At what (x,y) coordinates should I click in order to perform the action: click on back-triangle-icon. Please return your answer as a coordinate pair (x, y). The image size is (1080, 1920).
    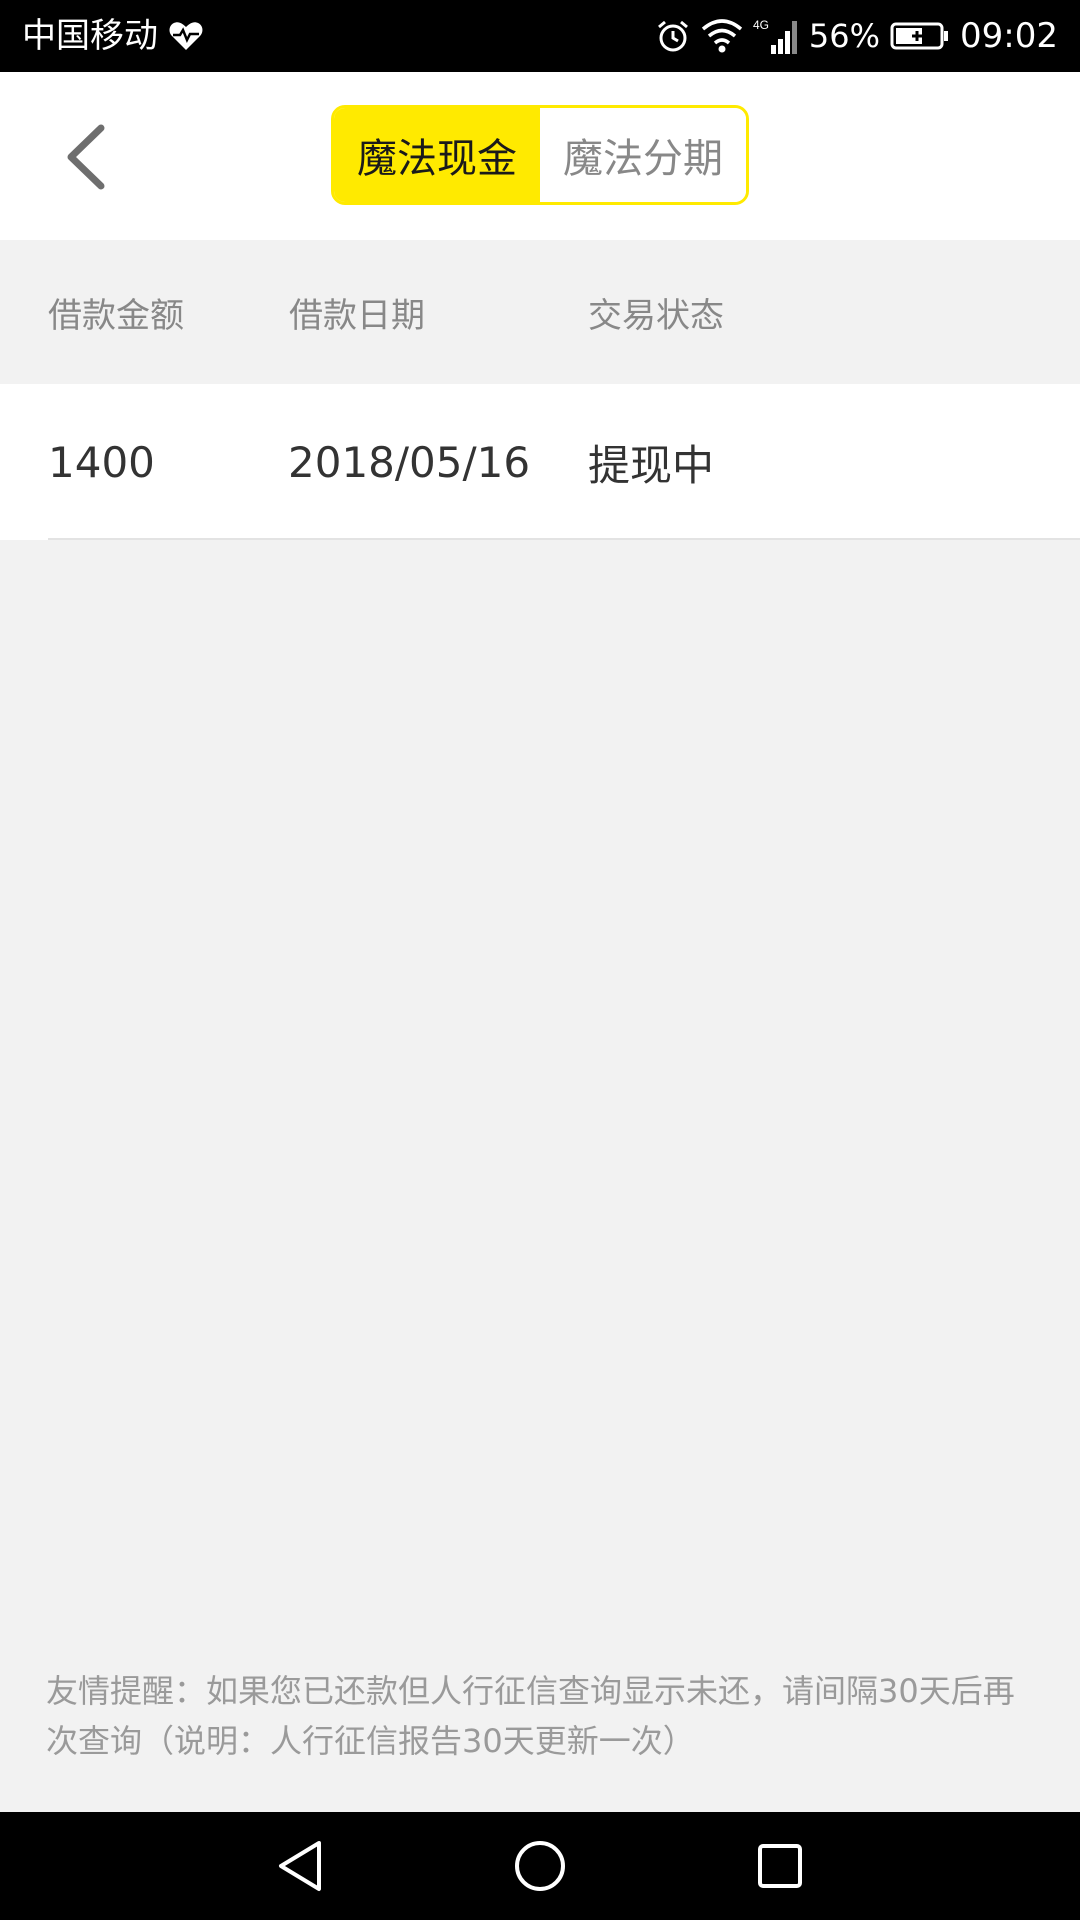
    Looking at the image, I should click on (300, 1866).